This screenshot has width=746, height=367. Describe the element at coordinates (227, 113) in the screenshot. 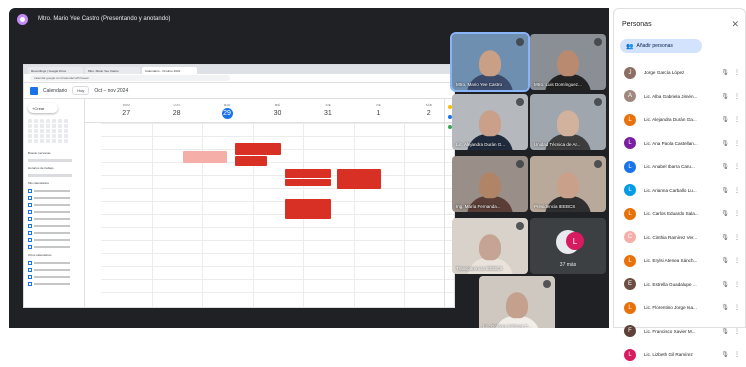

I see `day-number: 29` at that location.